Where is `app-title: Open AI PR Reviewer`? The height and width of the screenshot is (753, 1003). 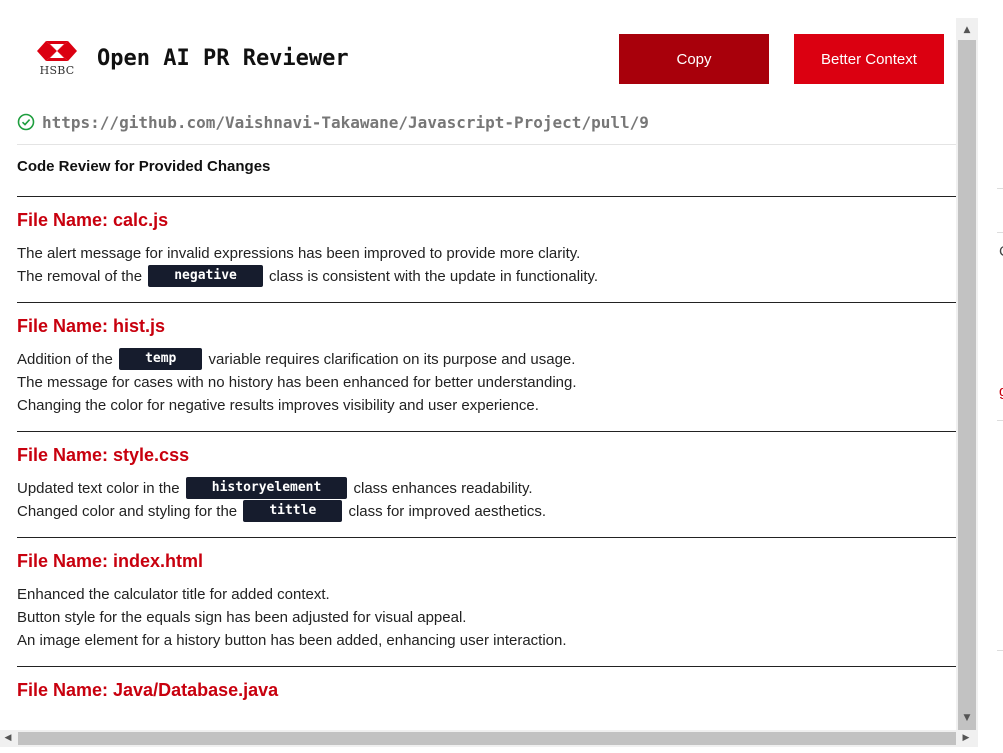
app-title: Open AI PR Reviewer is located at coordinates (223, 58).